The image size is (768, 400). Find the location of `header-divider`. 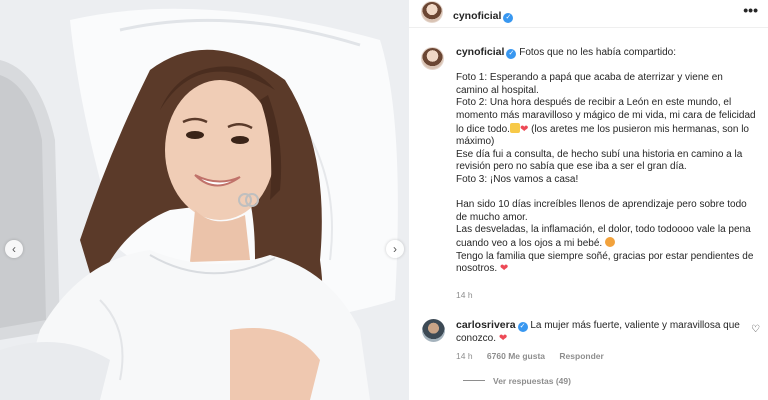

header-divider is located at coordinates (588, 27).